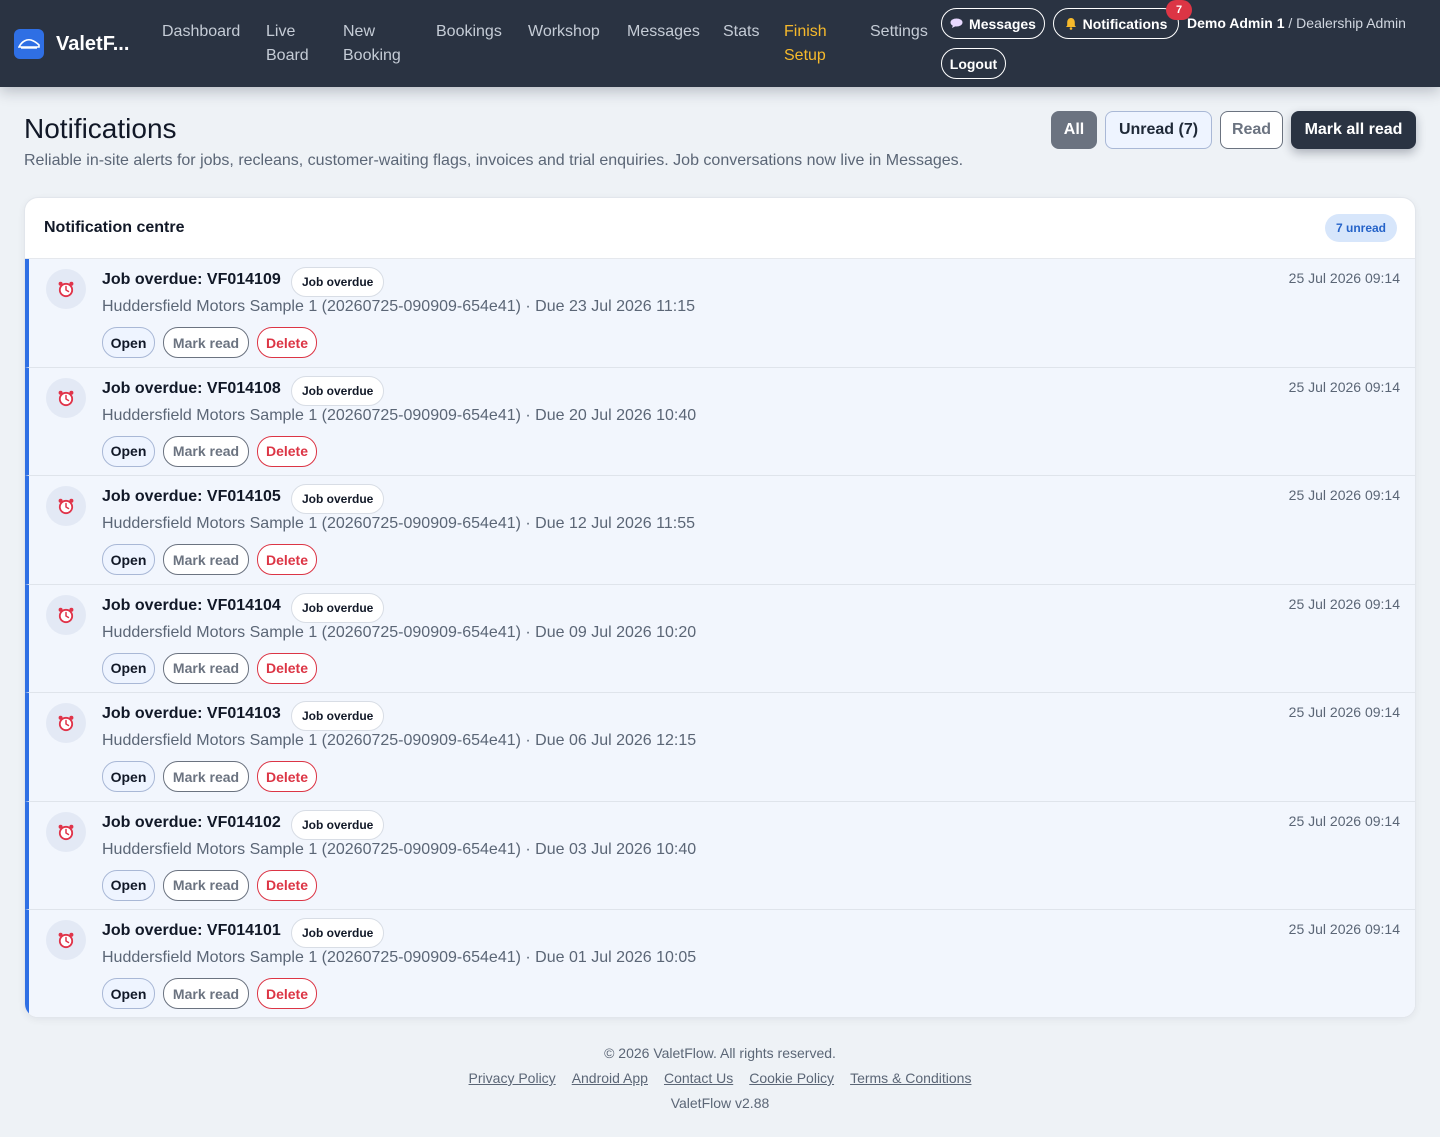 The height and width of the screenshot is (1137, 1440). What do you see at coordinates (1125, 23) in the screenshot?
I see `notifications-button-label: Notifications` at bounding box center [1125, 23].